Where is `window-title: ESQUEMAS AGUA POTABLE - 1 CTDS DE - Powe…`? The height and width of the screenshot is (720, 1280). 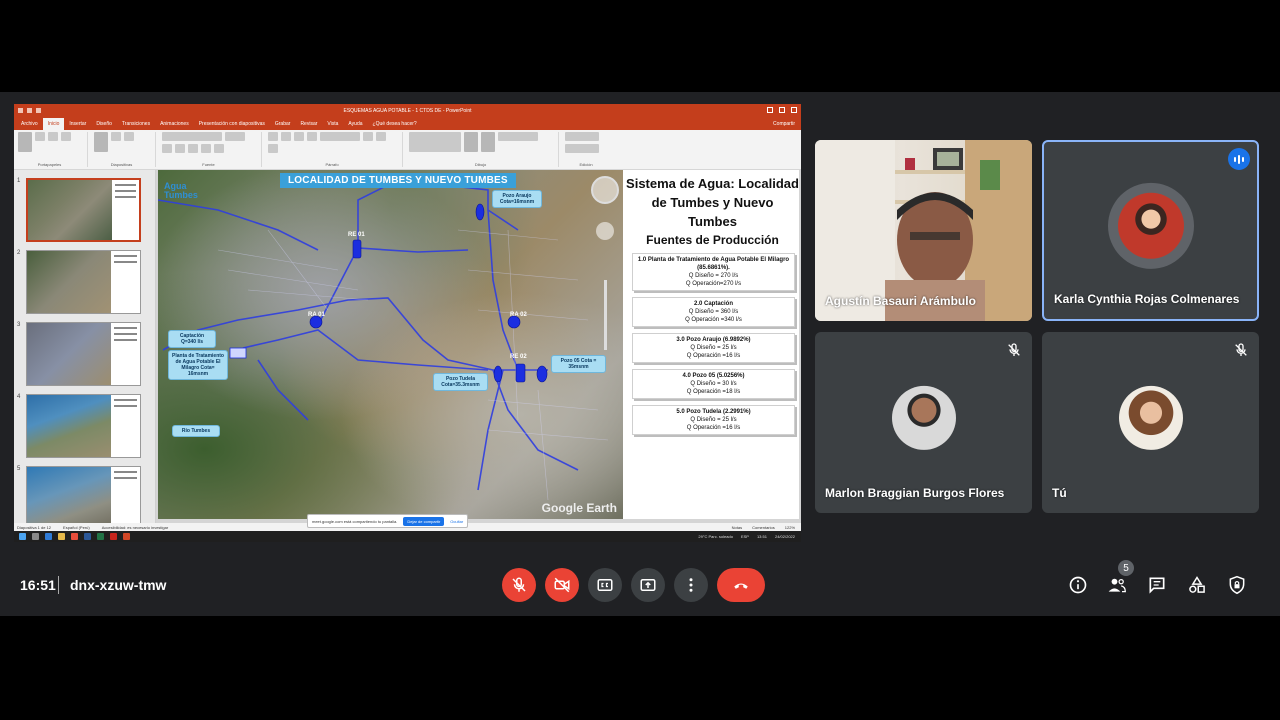 window-title: ESQUEMAS AGUA POTABLE - 1 CTDS DE - Powe… is located at coordinates (407, 111).